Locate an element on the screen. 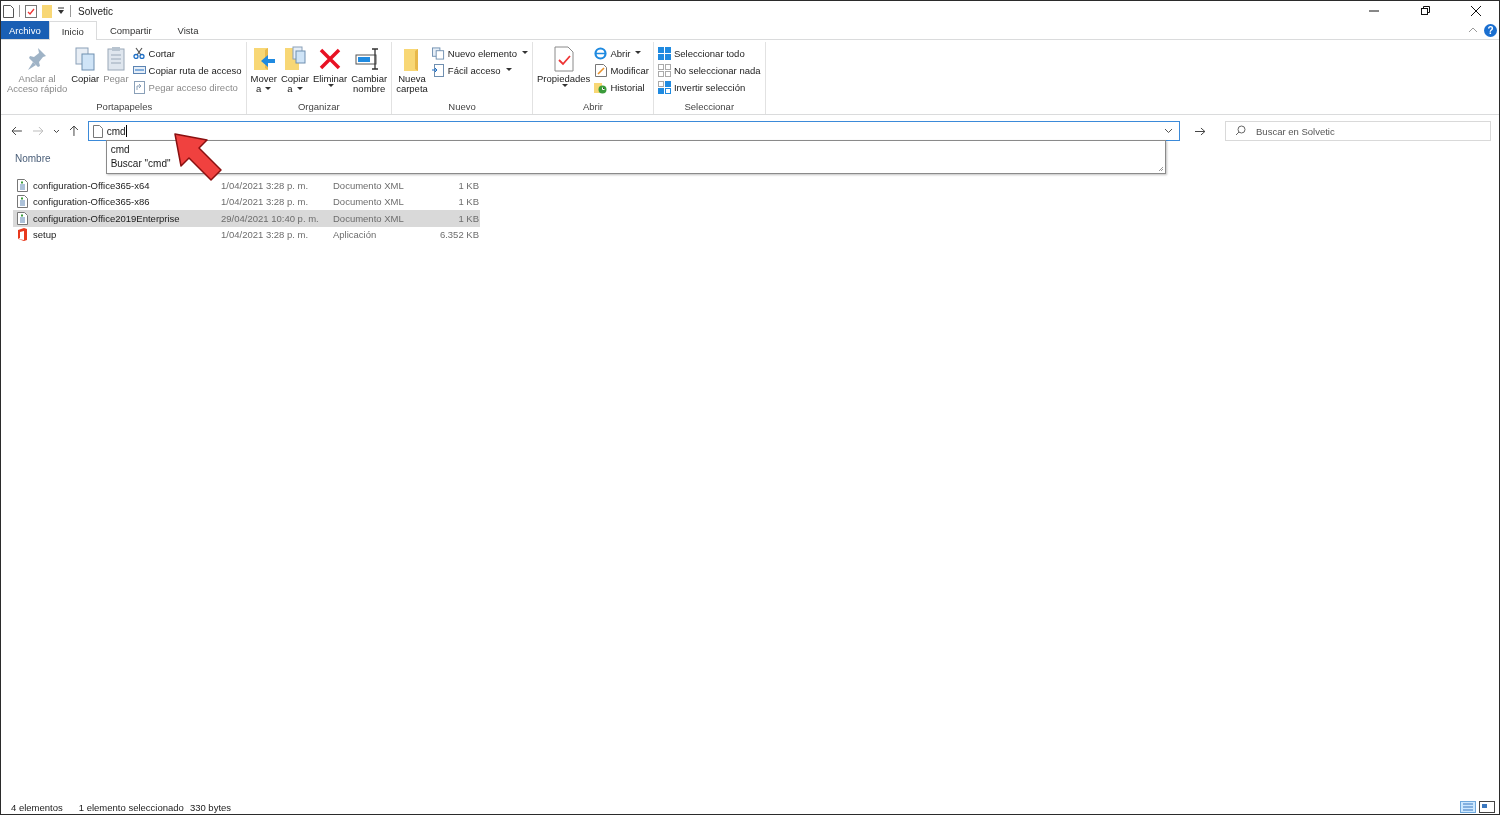 Image resolution: width=1500 pixels, height=815 pixels. file-name: configuration-Office365-x64 is located at coordinates (92, 185).